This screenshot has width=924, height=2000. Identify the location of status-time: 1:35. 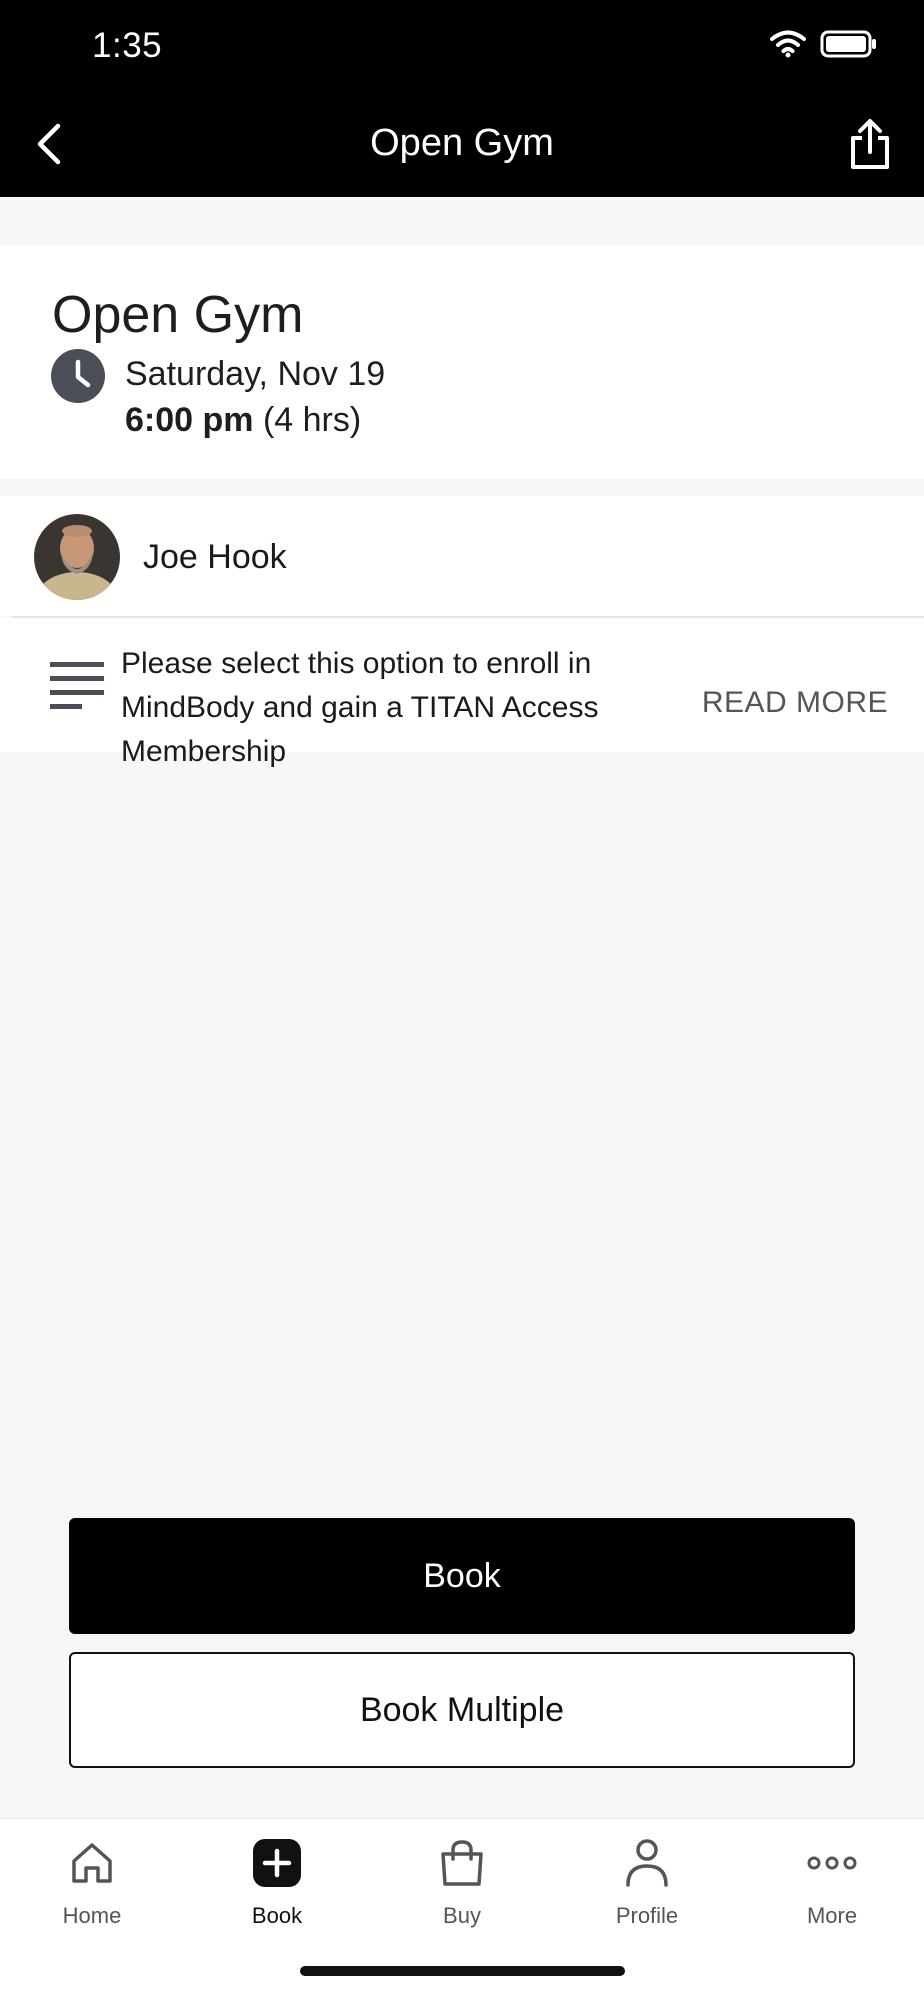
(127, 45).